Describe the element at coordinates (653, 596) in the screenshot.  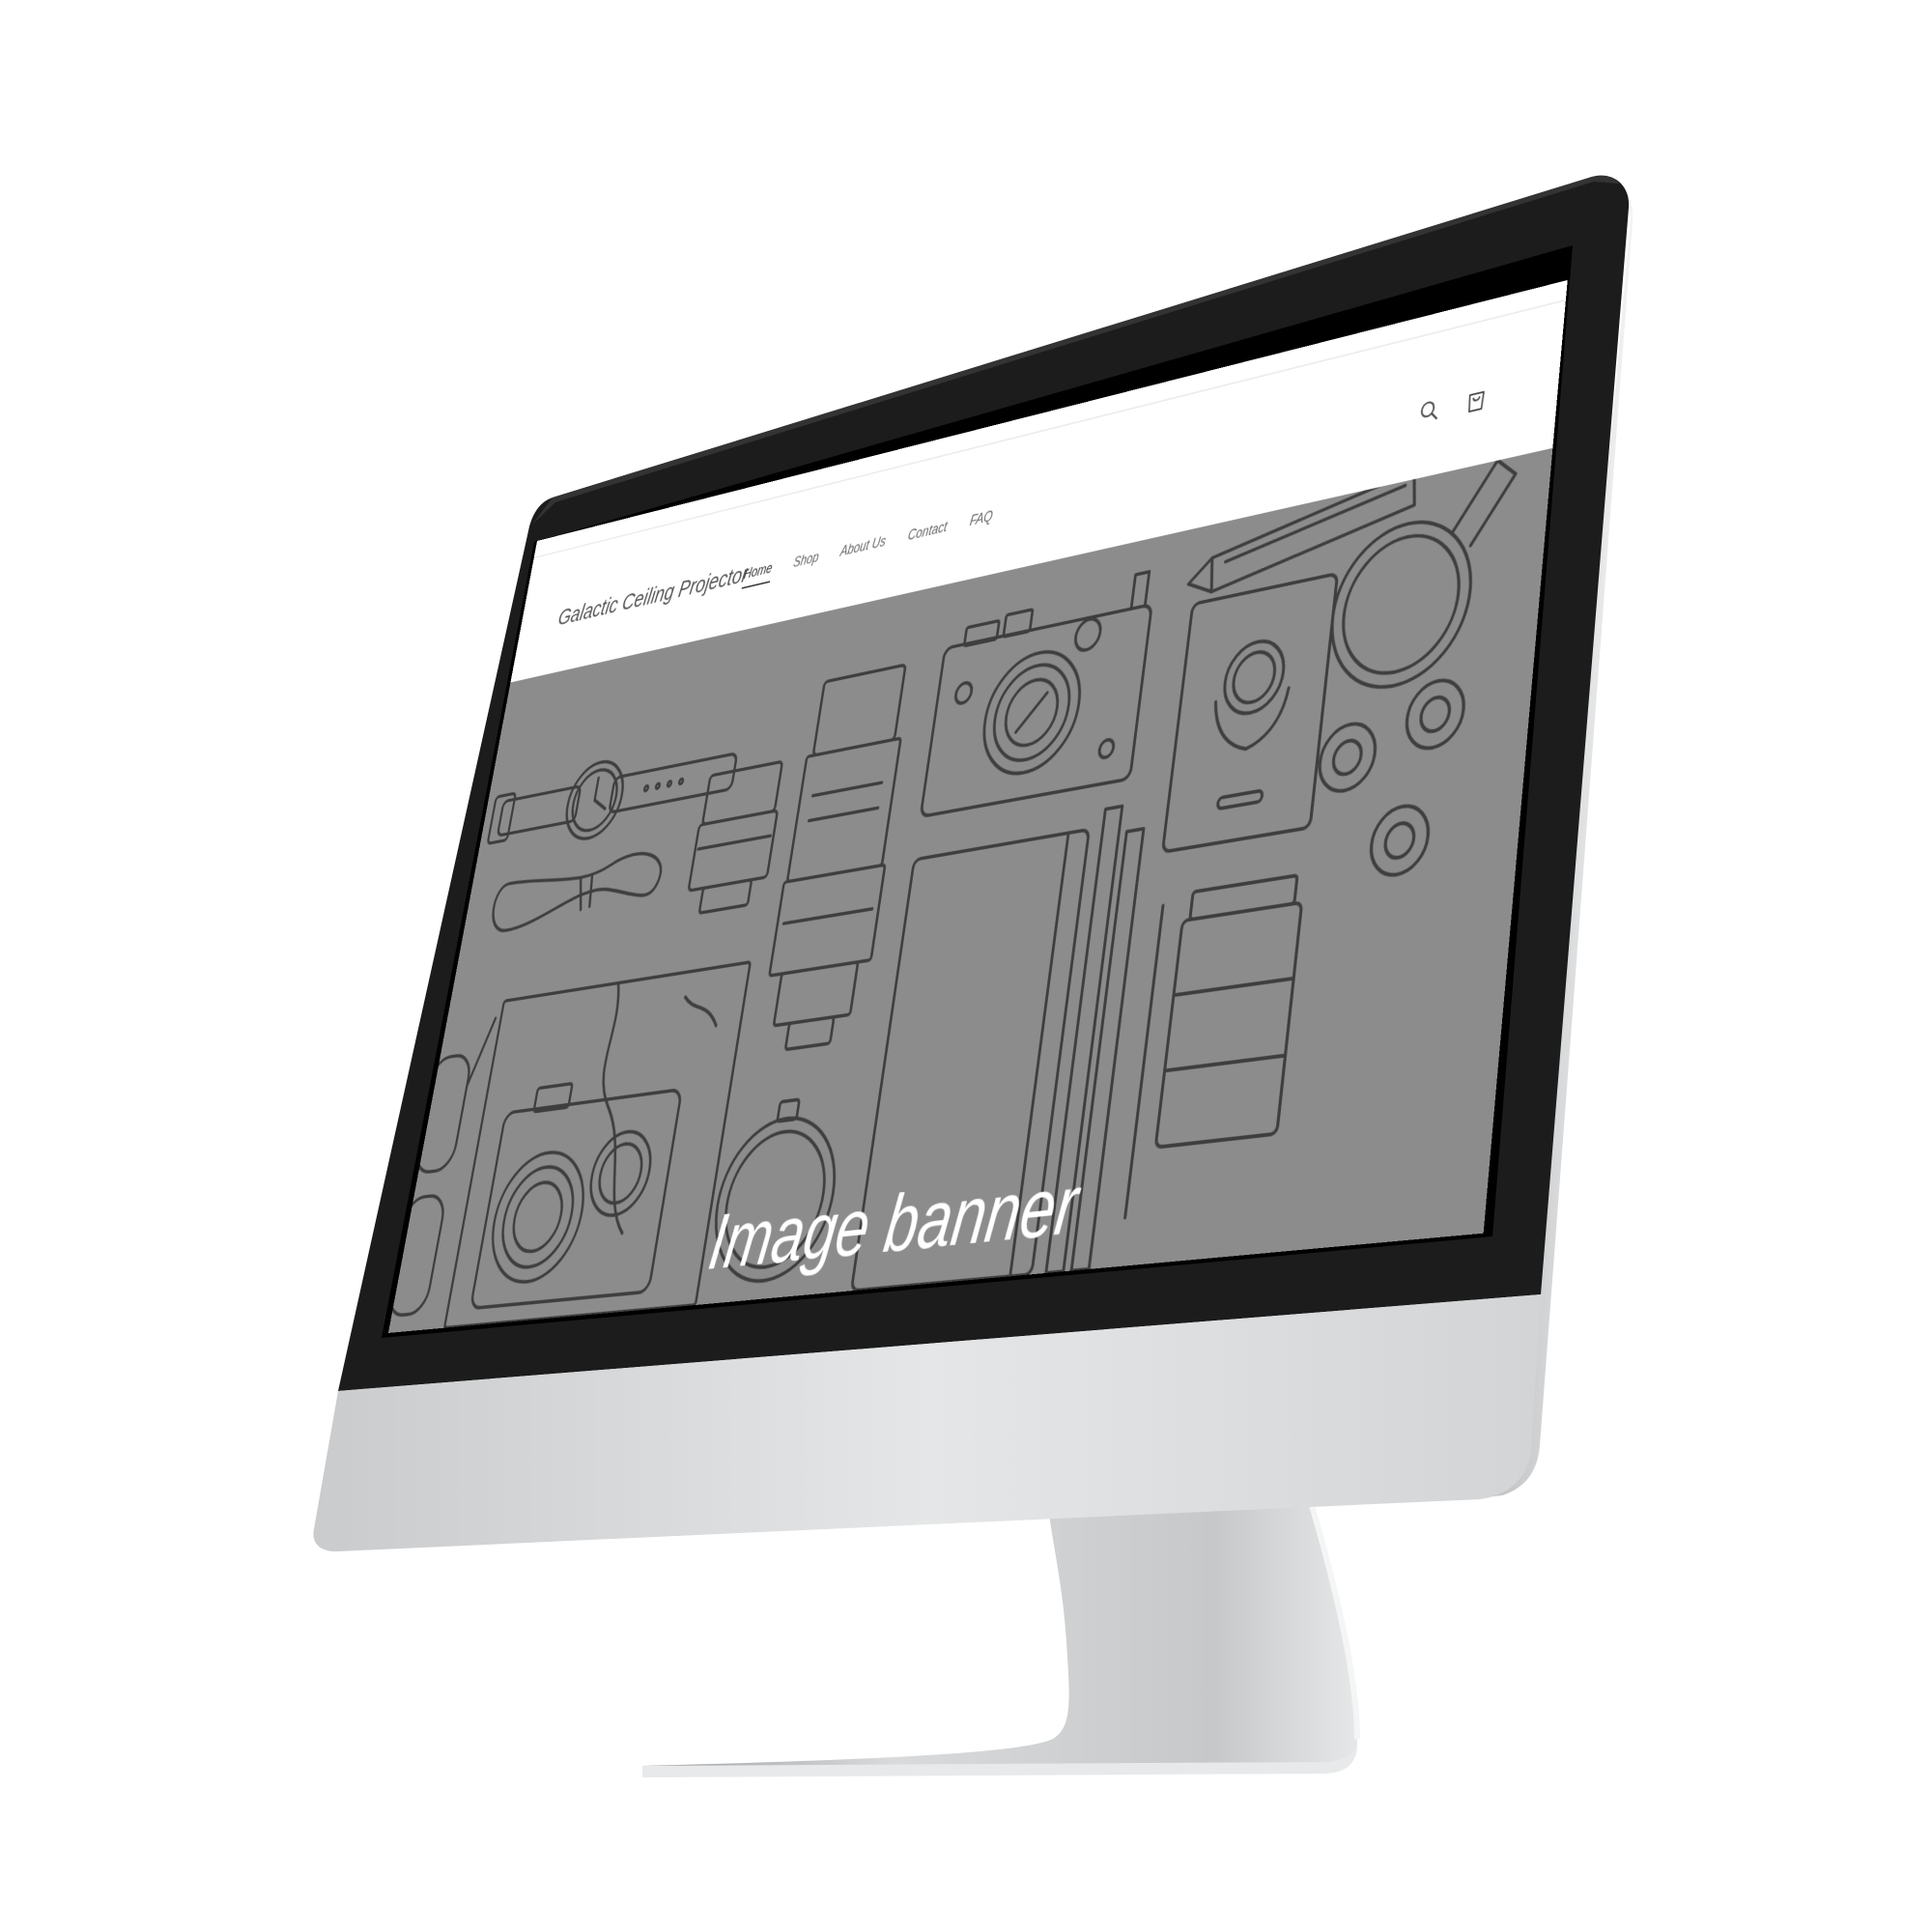
I see `site-title: Galactic Ceiling Projector` at that location.